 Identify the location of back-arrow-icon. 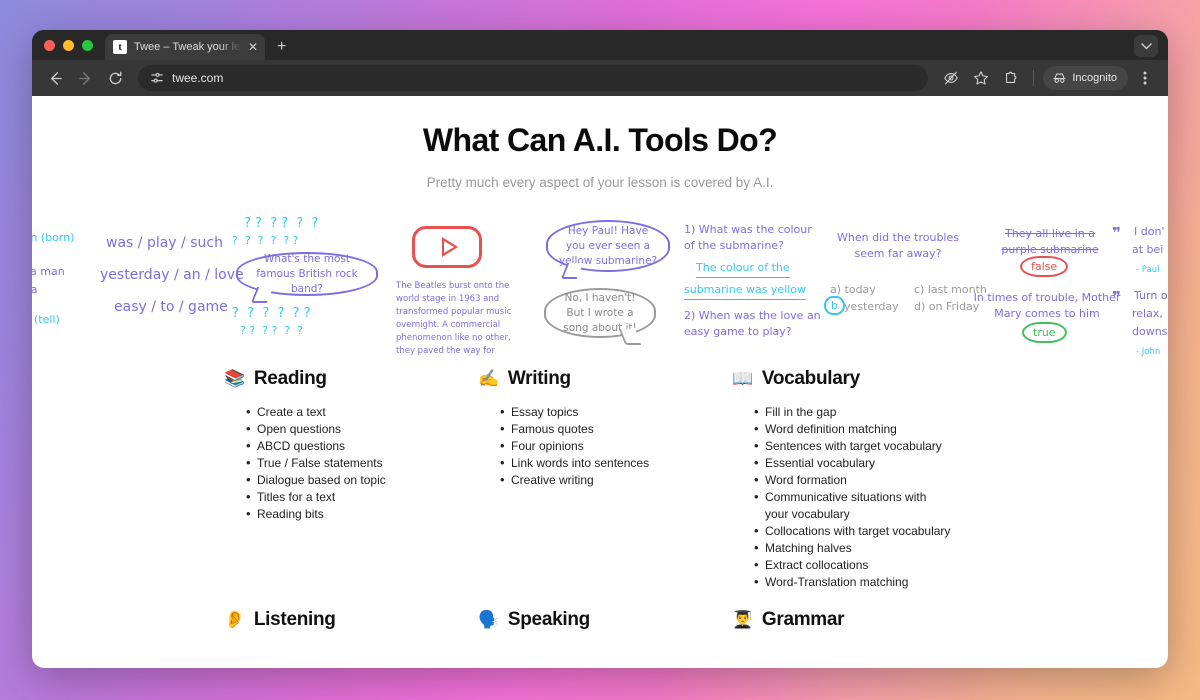
(56, 78).